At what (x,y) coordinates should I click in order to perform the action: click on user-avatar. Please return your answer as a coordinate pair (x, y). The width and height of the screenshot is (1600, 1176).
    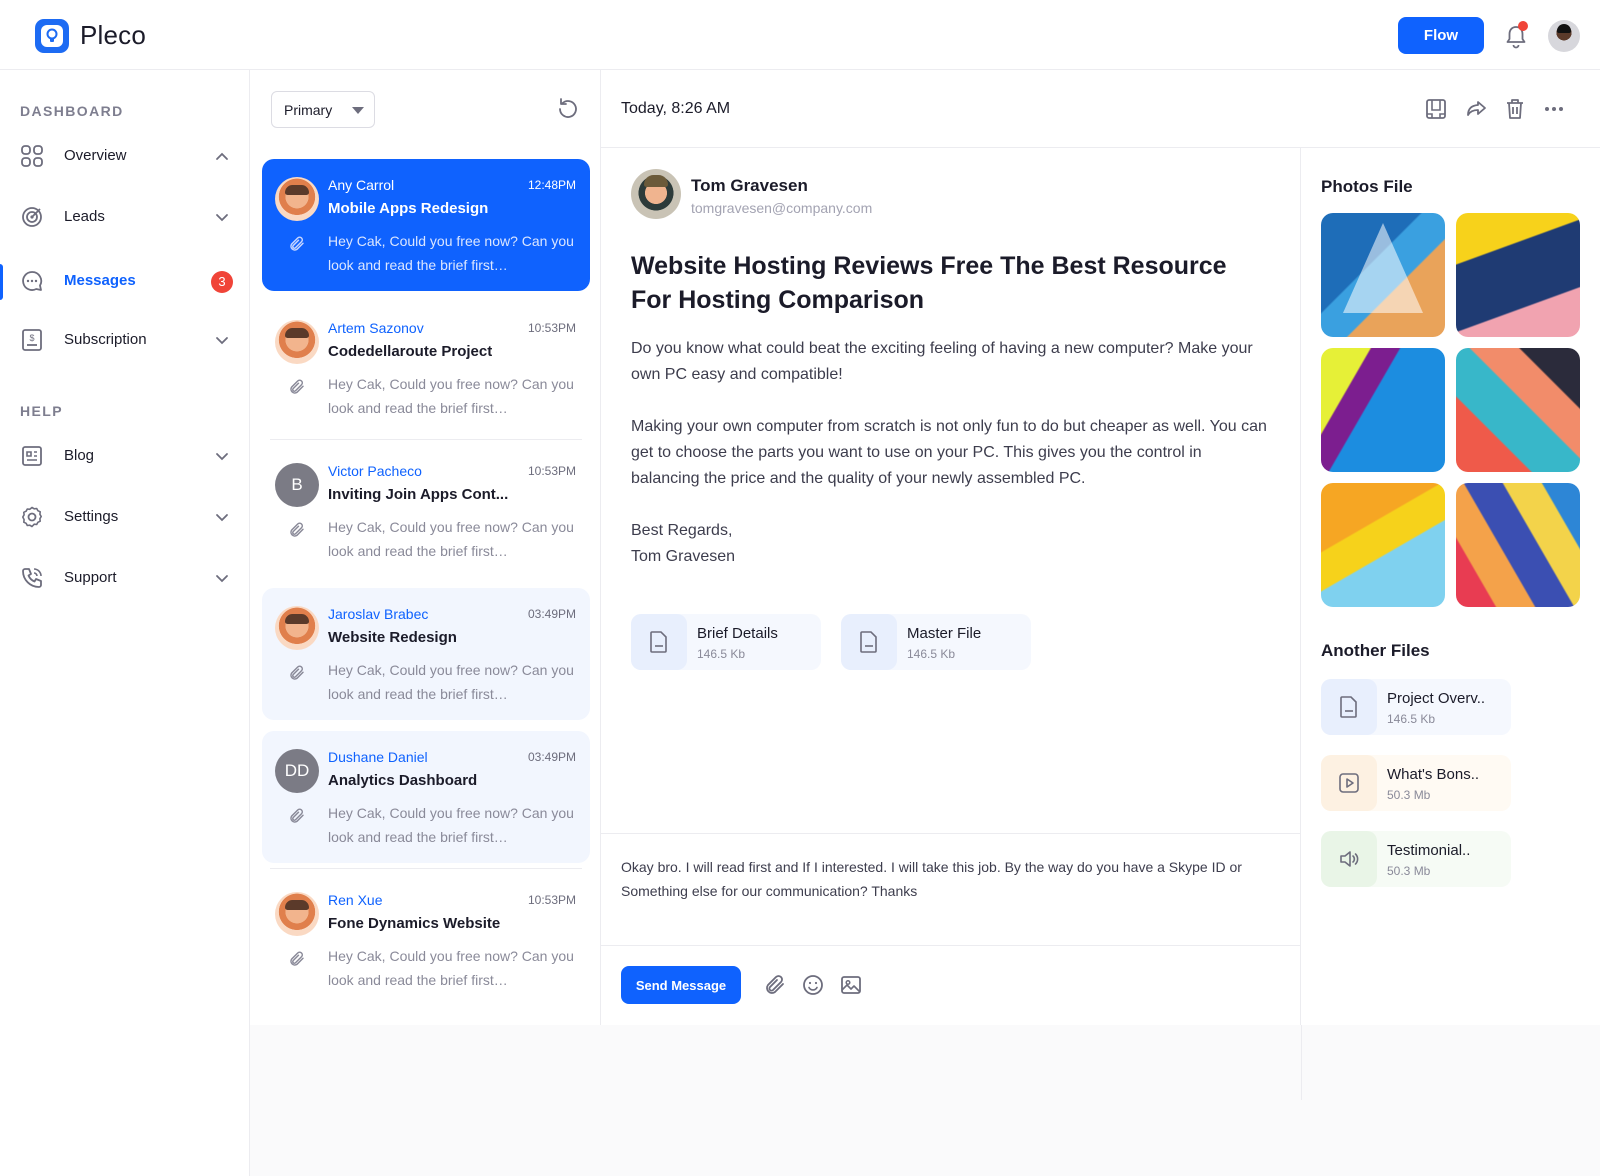
    Looking at the image, I should click on (1564, 36).